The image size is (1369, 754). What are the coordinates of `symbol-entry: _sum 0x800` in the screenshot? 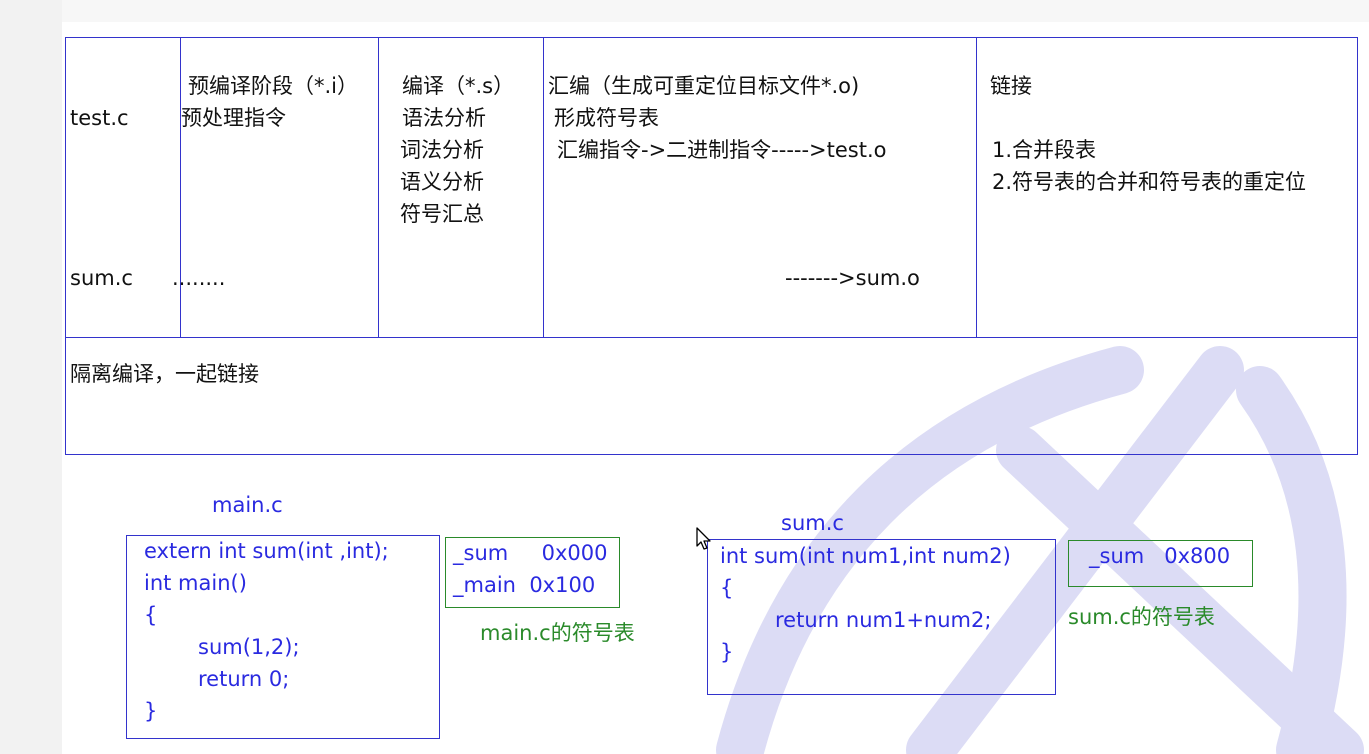 It's located at (1160, 556).